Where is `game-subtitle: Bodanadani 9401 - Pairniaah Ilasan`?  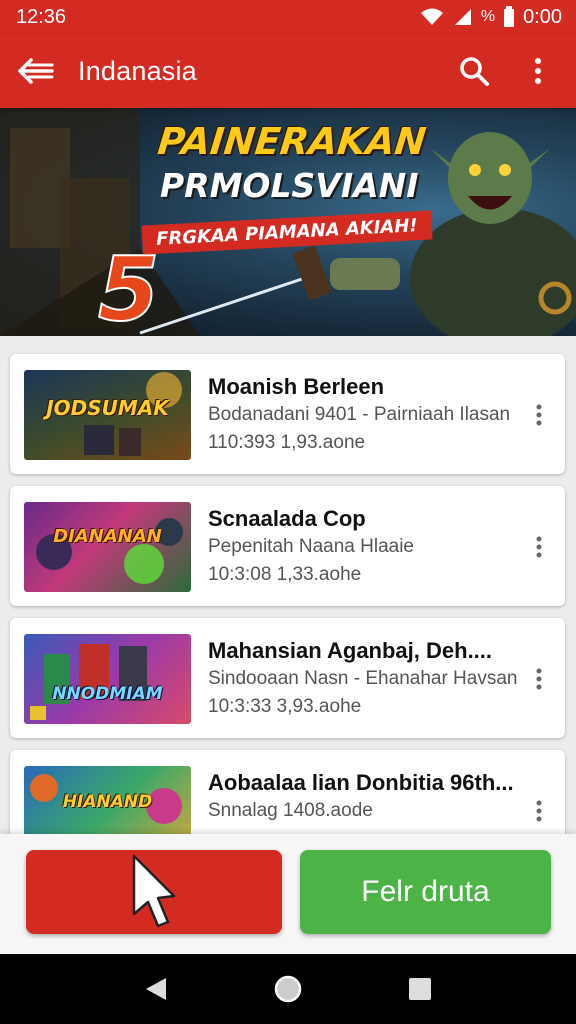 game-subtitle: Bodanadani 9401 - Pairniaah Ilasan is located at coordinates (359, 414).